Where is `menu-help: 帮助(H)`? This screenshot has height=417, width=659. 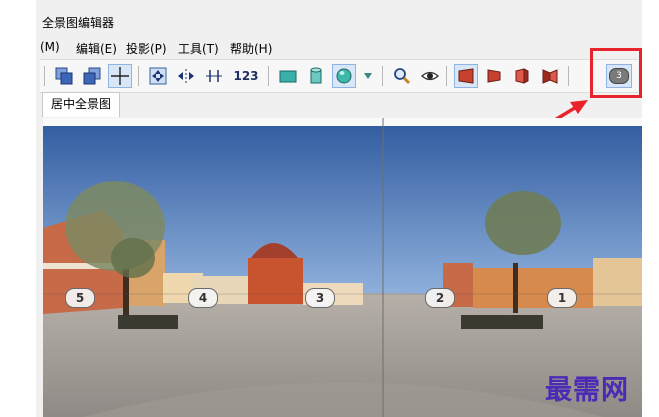 menu-help: 帮助(H) is located at coordinates (251, 48).